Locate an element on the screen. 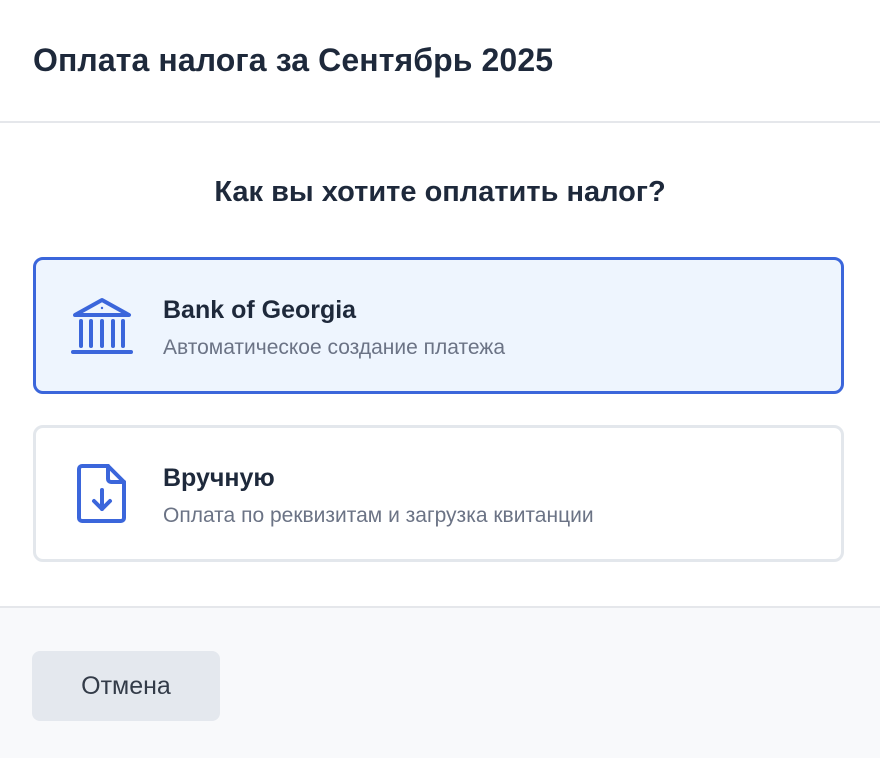 Image resolution: width=880 pixels, height=758 pixels. cancel-button: Отмена is located at coordinates (126, 686).